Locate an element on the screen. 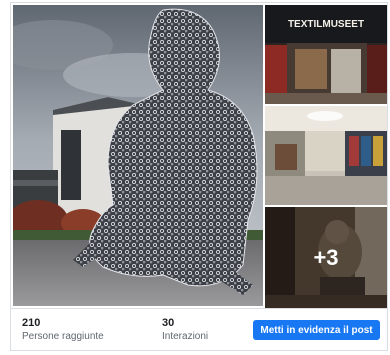  photo-museum-entrance-image: TEXTILMUSEET is located at coordinates (326, 54).